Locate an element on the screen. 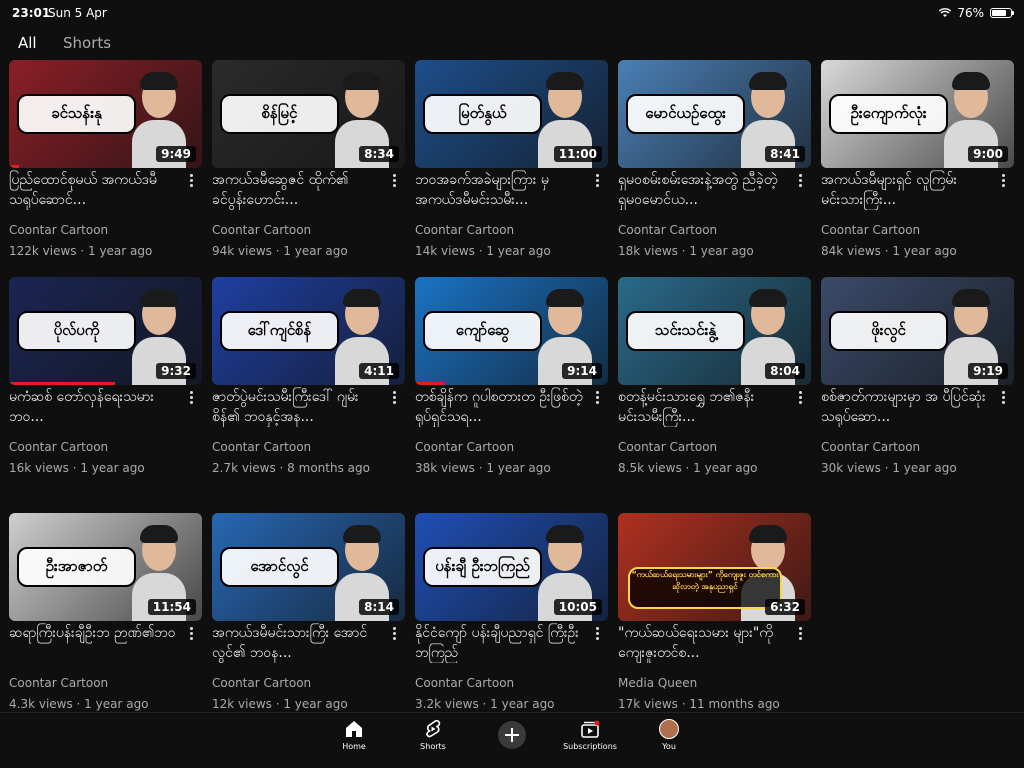  channel-name: Media Queen is located at coordinates (657, 683).